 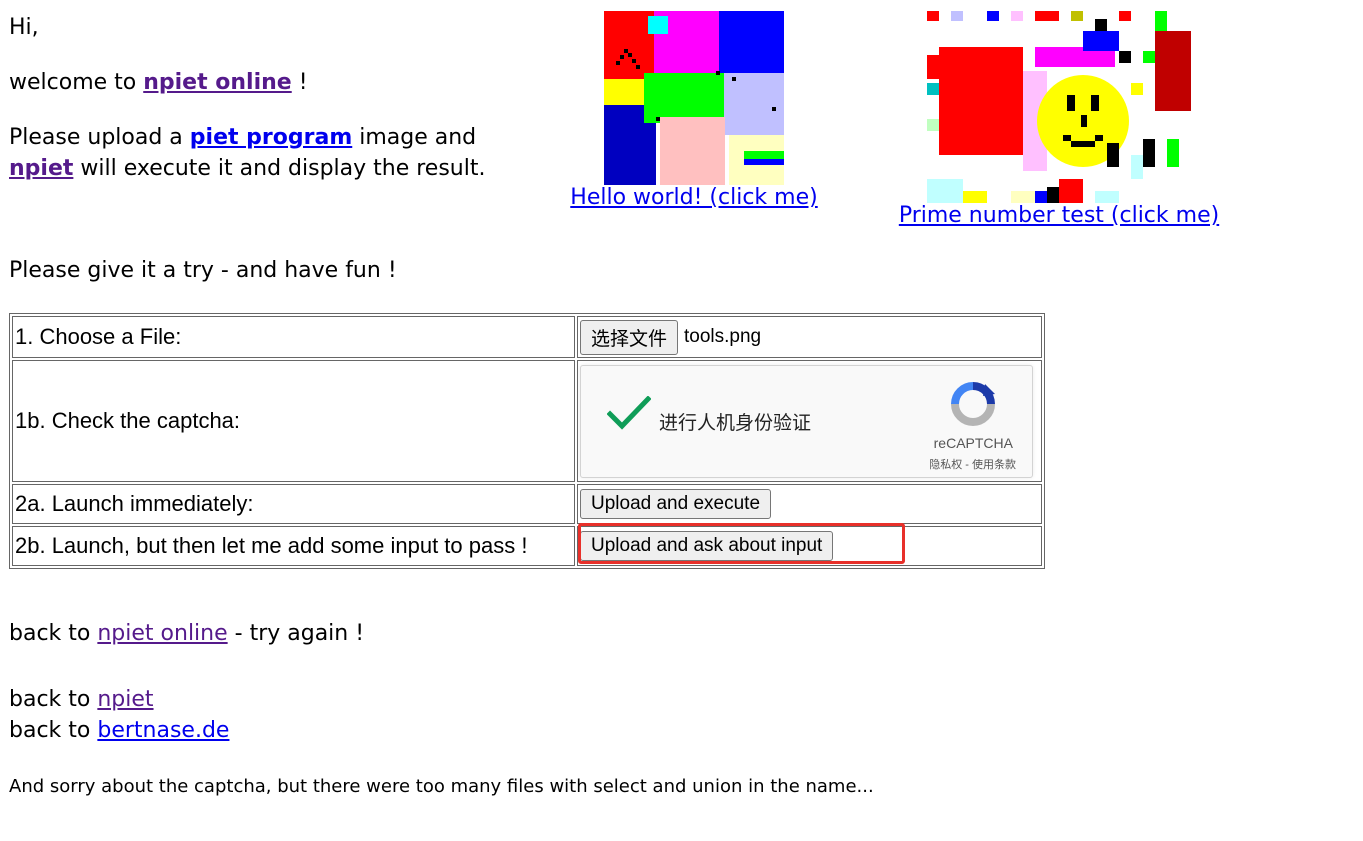 I want to click on choose-file-label: 1. Choose a File:, so click(x=293, y=337).